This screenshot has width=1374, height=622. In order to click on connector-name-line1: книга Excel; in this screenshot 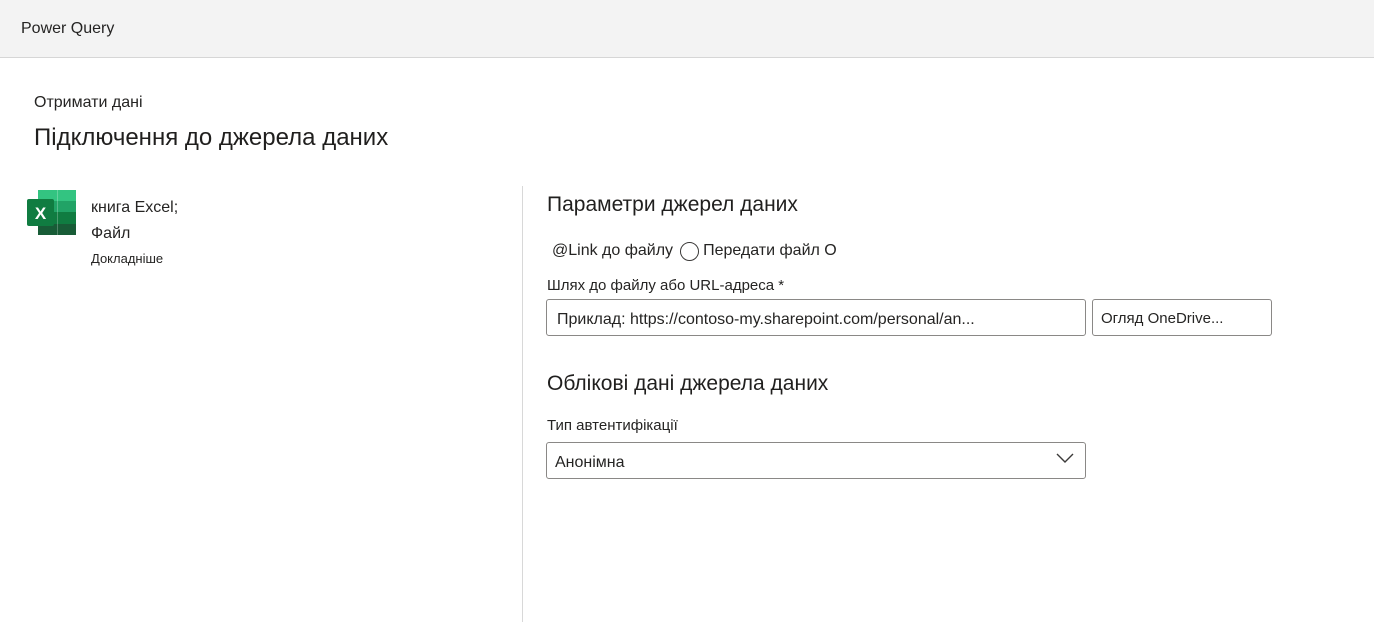, I will do `click(135, 207)`.